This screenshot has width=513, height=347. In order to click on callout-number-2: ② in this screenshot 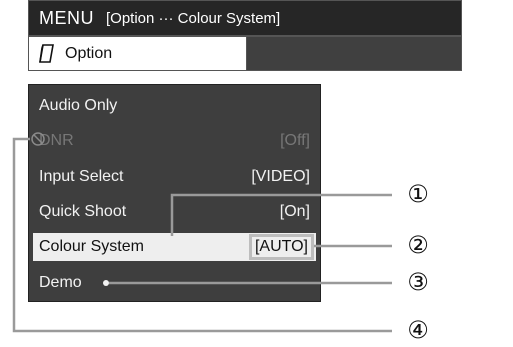, I will do `click(418, 245)`.